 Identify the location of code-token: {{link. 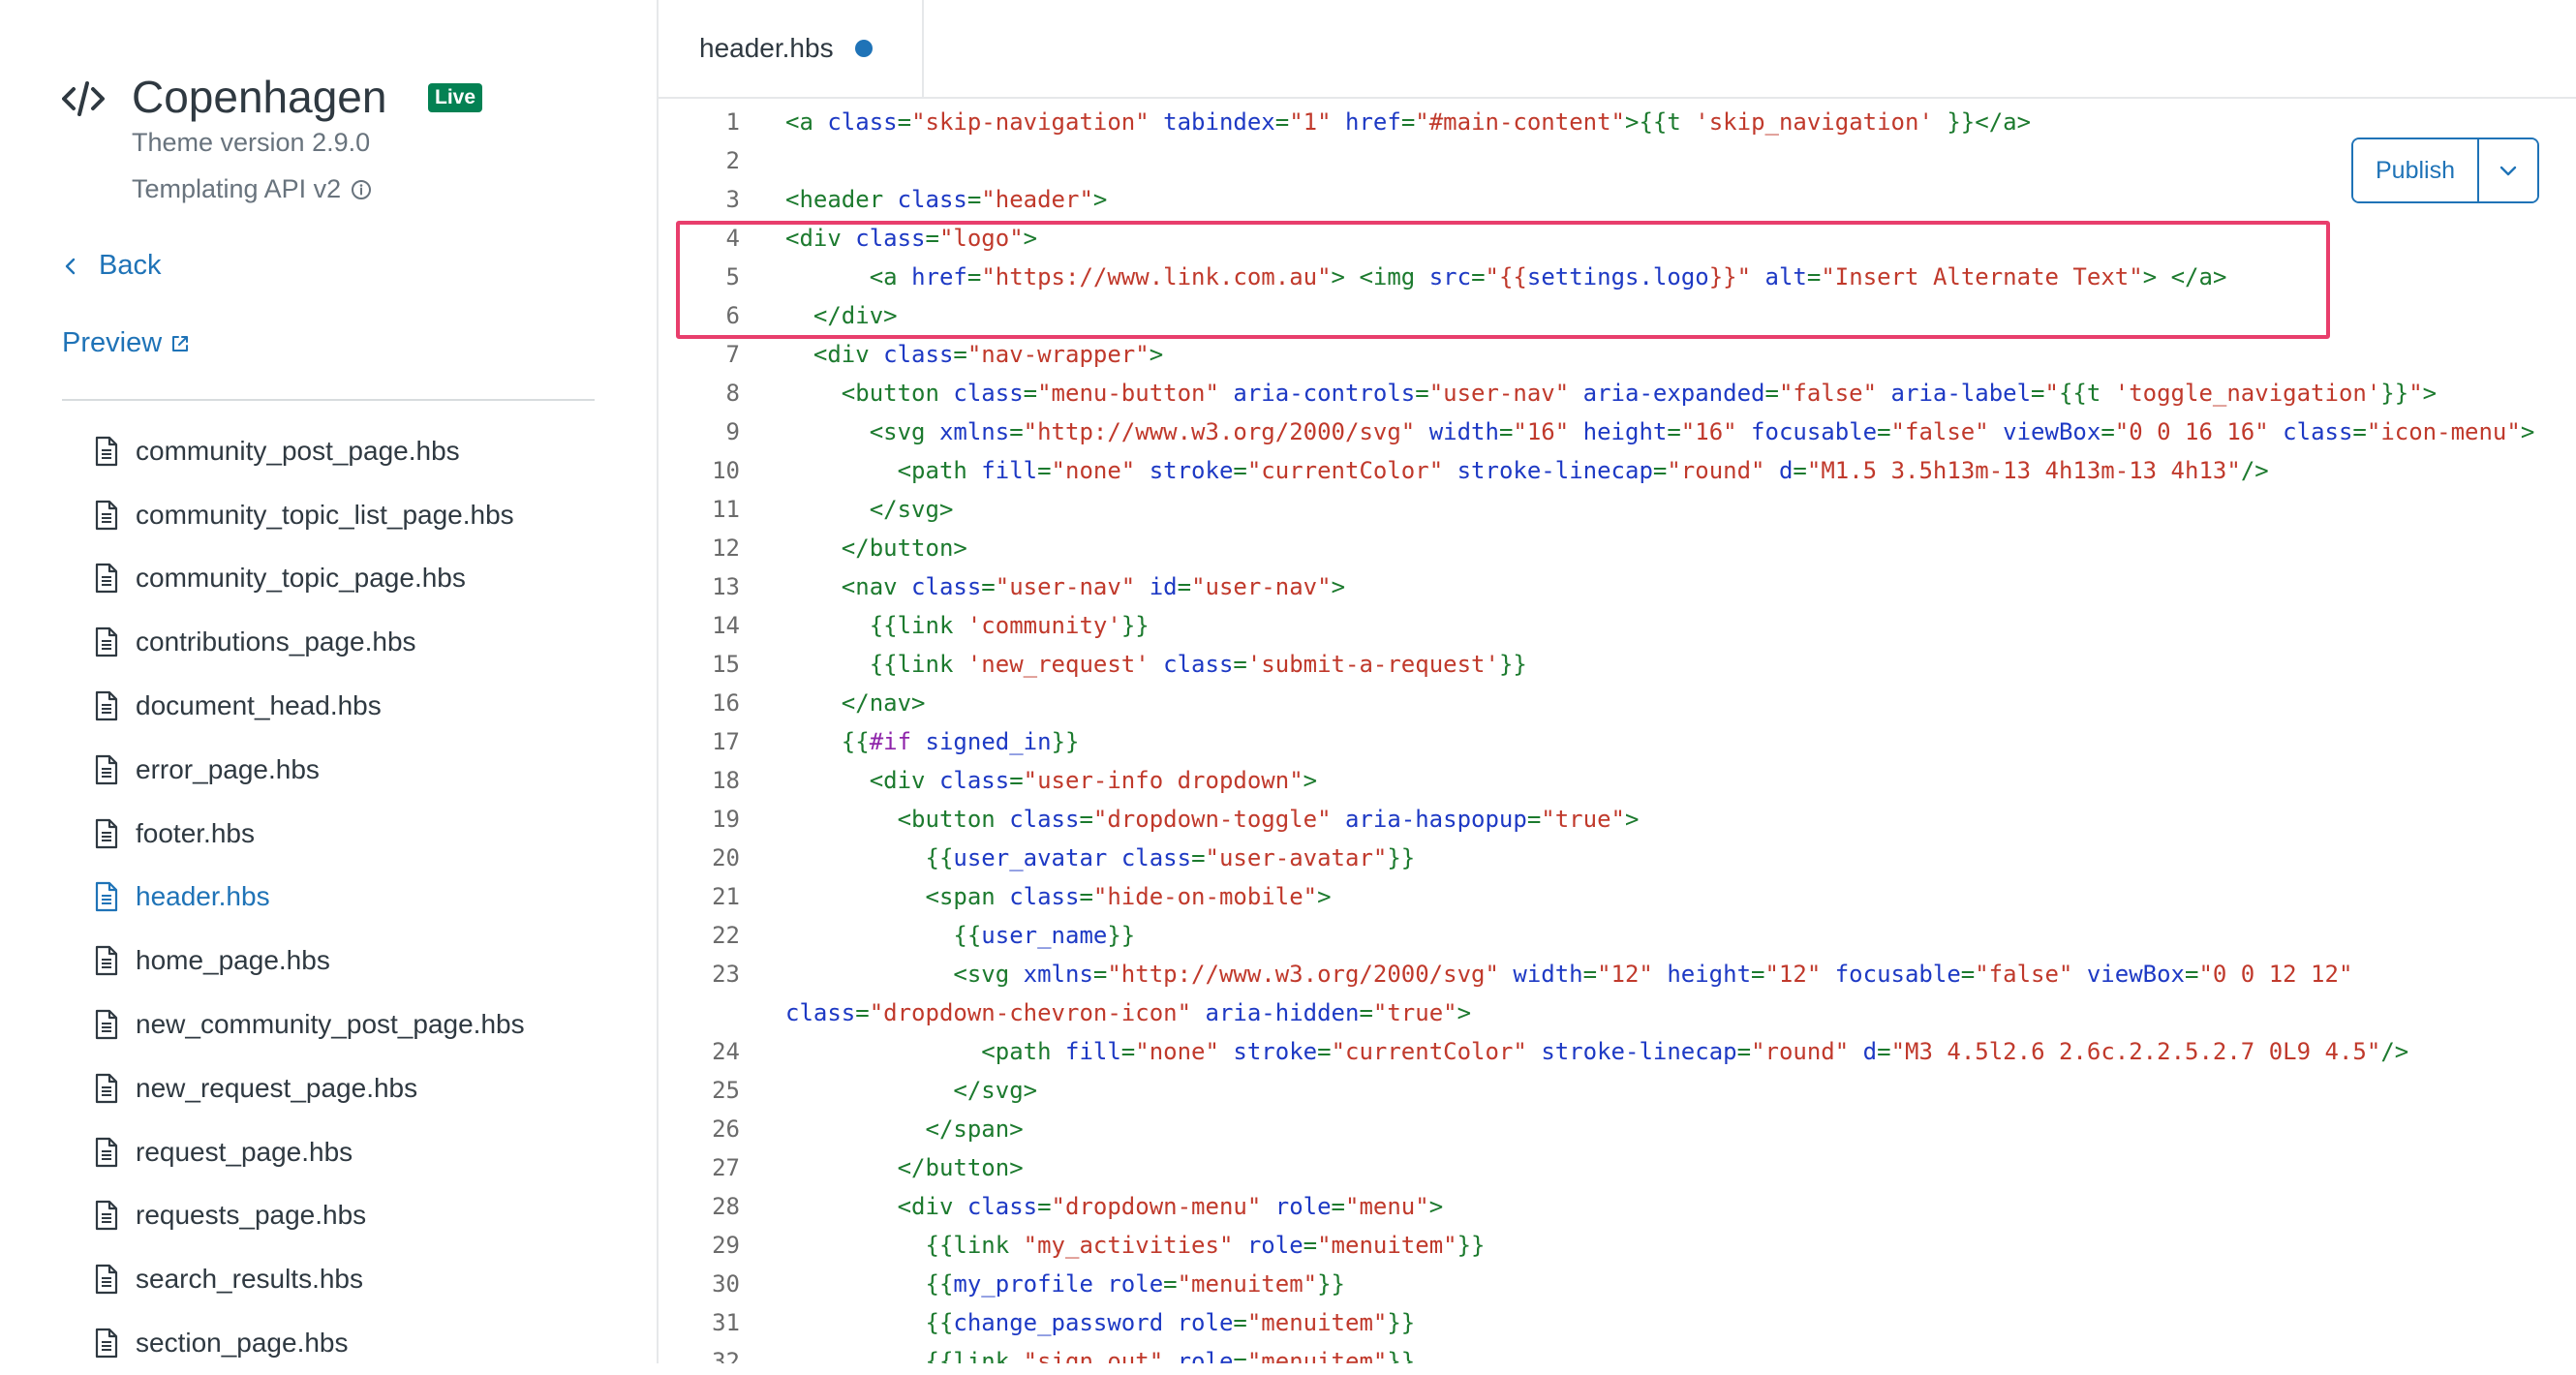
(974, 1245).